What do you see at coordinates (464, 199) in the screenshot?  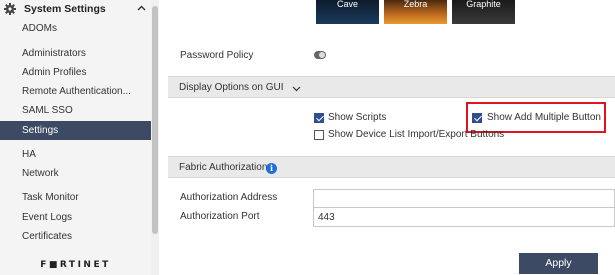 I see `authorization-address-input` at bounding box center [464, 199].